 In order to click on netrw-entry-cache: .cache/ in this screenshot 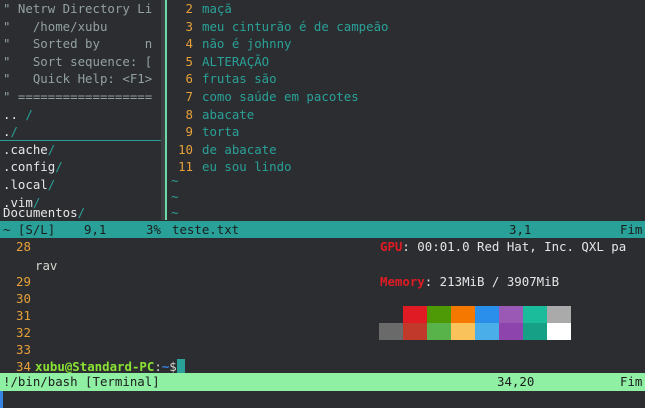, I will do `click(29, 150)`.